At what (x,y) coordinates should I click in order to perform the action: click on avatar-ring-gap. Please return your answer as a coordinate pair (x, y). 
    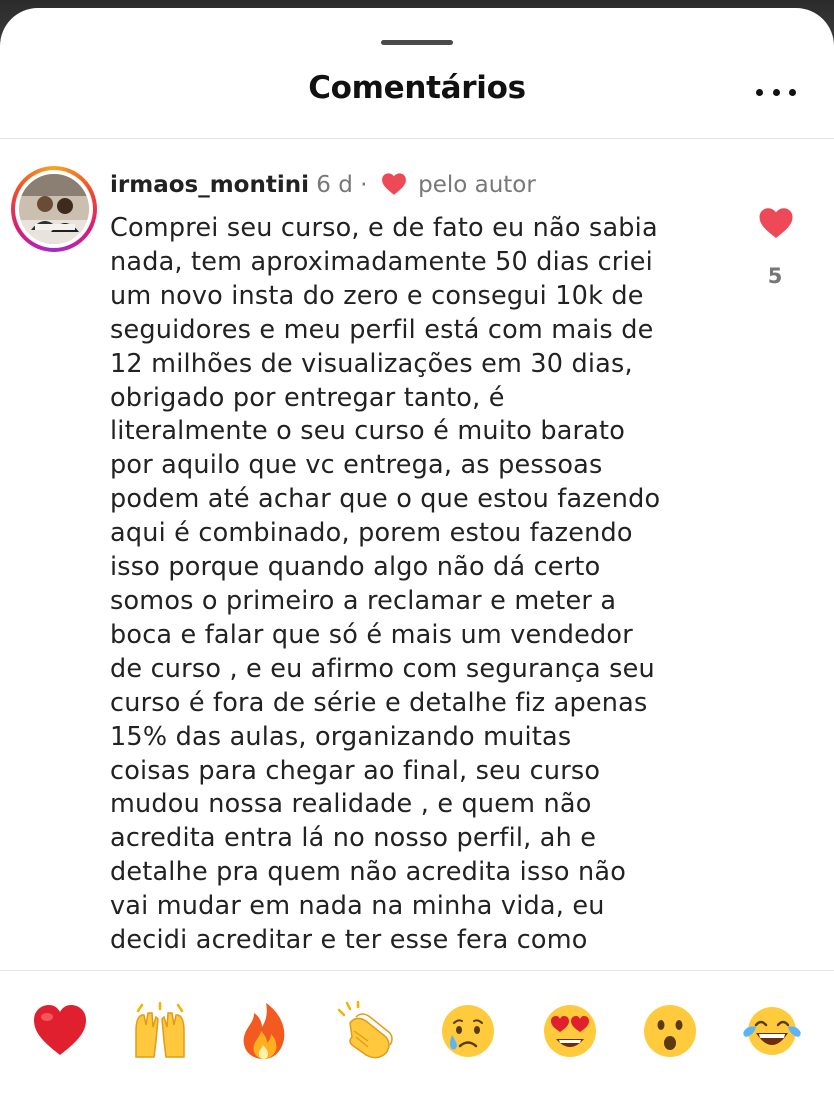
    Looking at the image, I should click on (54, 209).